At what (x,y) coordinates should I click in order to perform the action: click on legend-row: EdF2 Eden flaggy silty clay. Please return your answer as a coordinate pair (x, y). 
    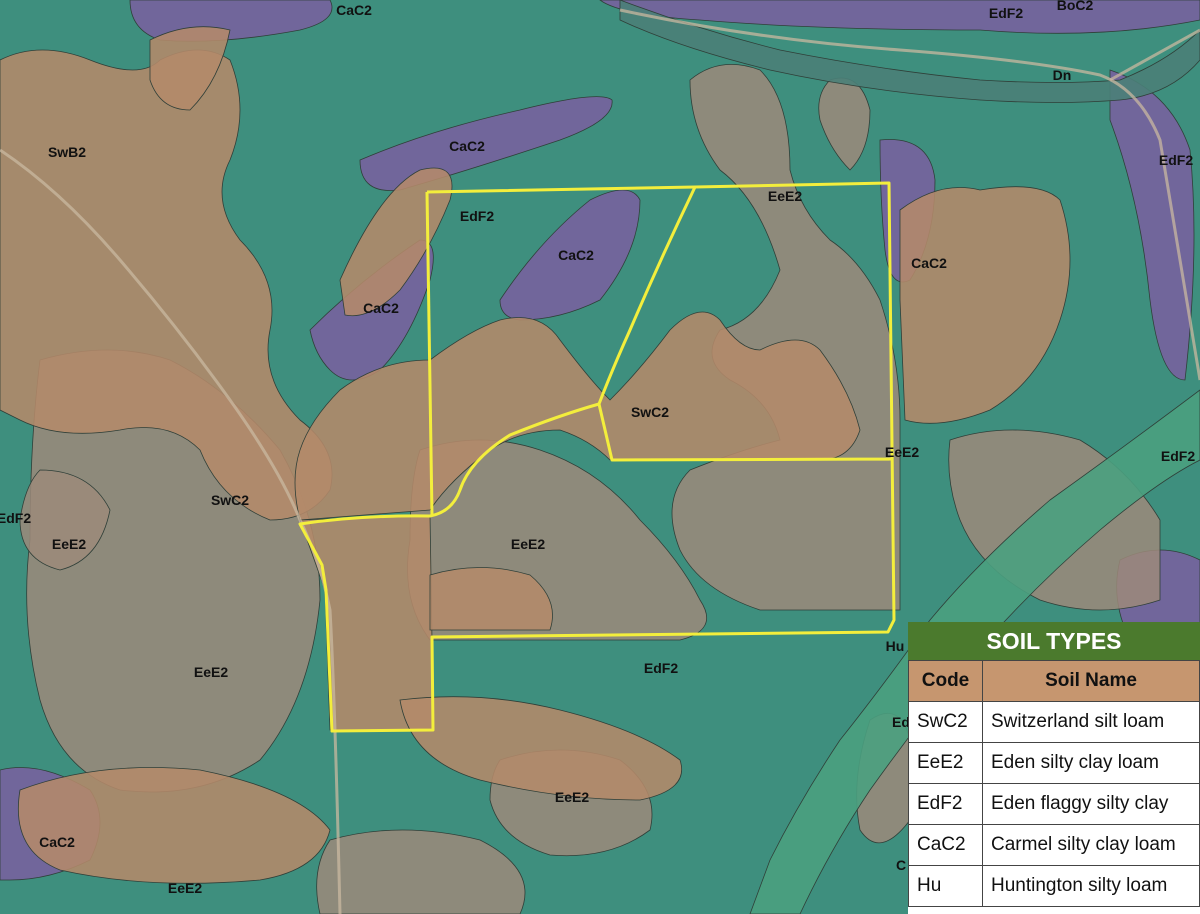
    Looking at the image, I should click on (1054, 804).